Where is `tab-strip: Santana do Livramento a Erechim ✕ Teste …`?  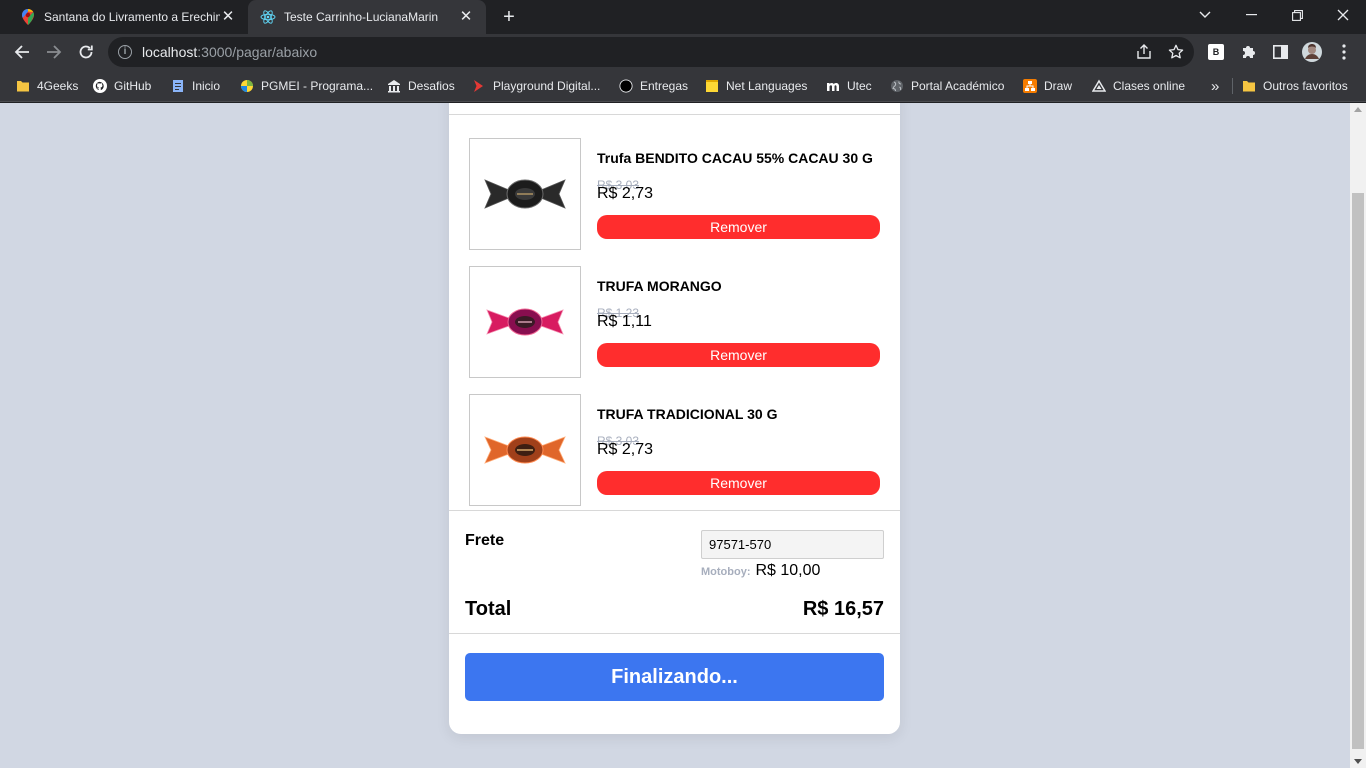
tab-strip: Santana do Livramento a Erechim ✕ Teste … is located at coordinates (683, 17).